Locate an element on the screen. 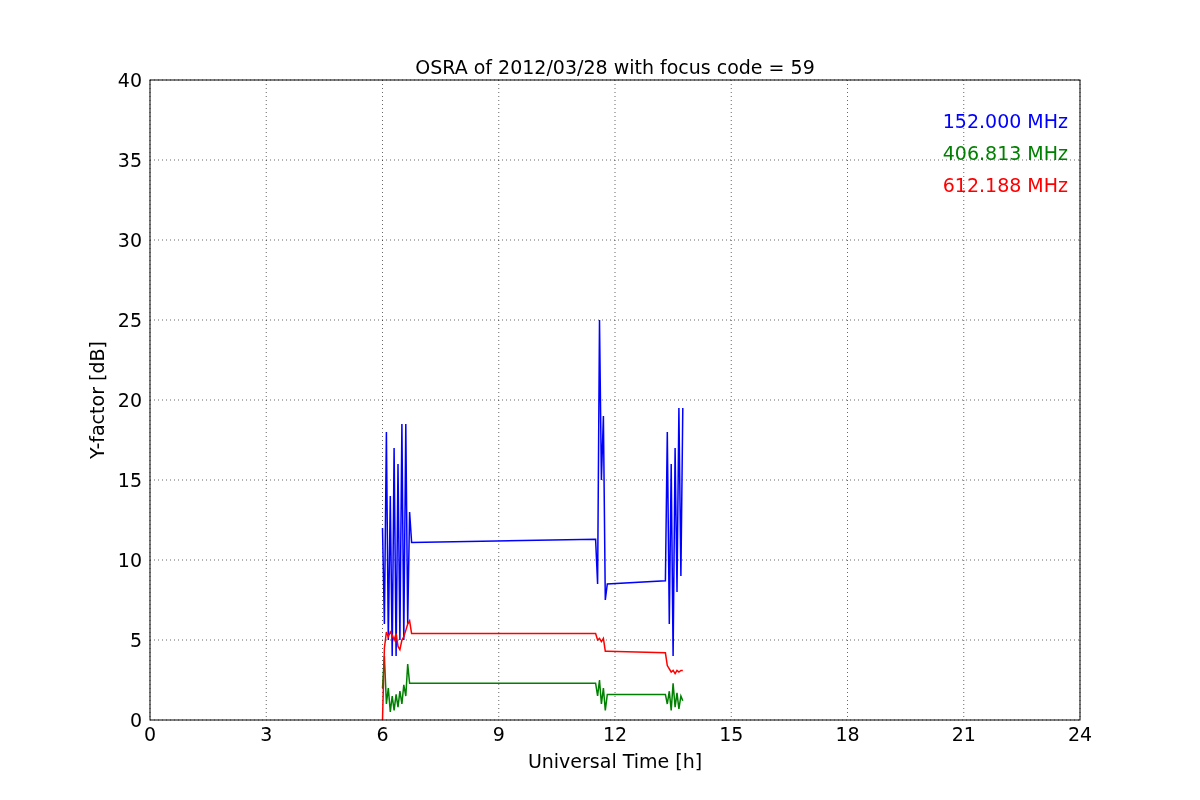 Image resolution: width=1200 pixels, height=800 pixels. y-tick-label: 40 is located at coordinates (129, 80).